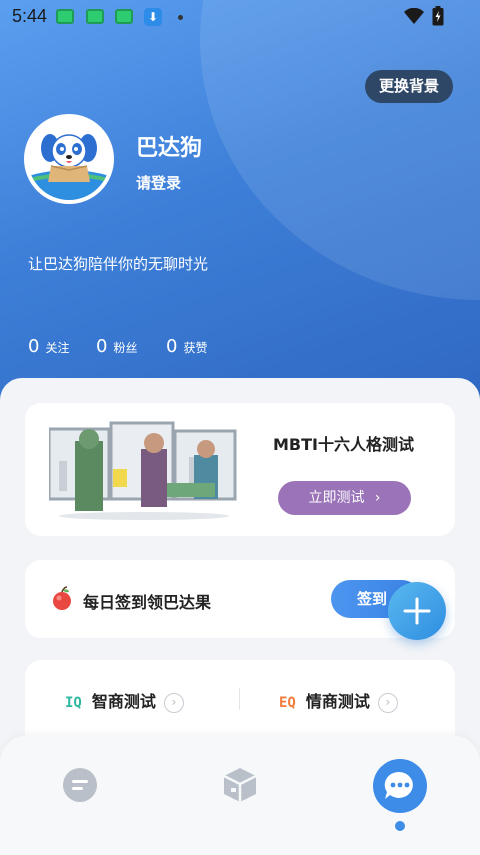  What do you see at coordinates (57, 348) in the screenshot?
I see `stat-label: 关注` at bounding box center [57, 348].